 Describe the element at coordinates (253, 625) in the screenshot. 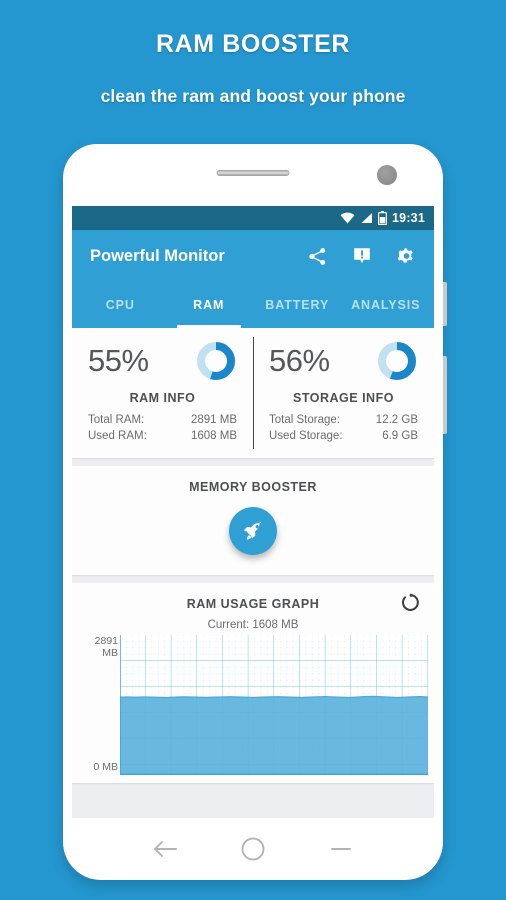

I see `graph-current-value: Current: 1608 MB` at that location.